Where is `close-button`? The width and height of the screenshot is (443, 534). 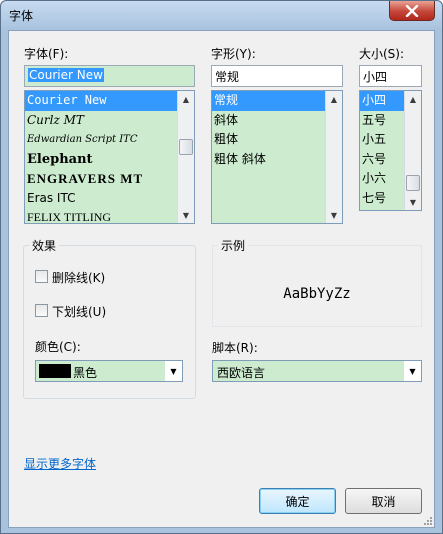 close-button is located at coordinates (412, 11).